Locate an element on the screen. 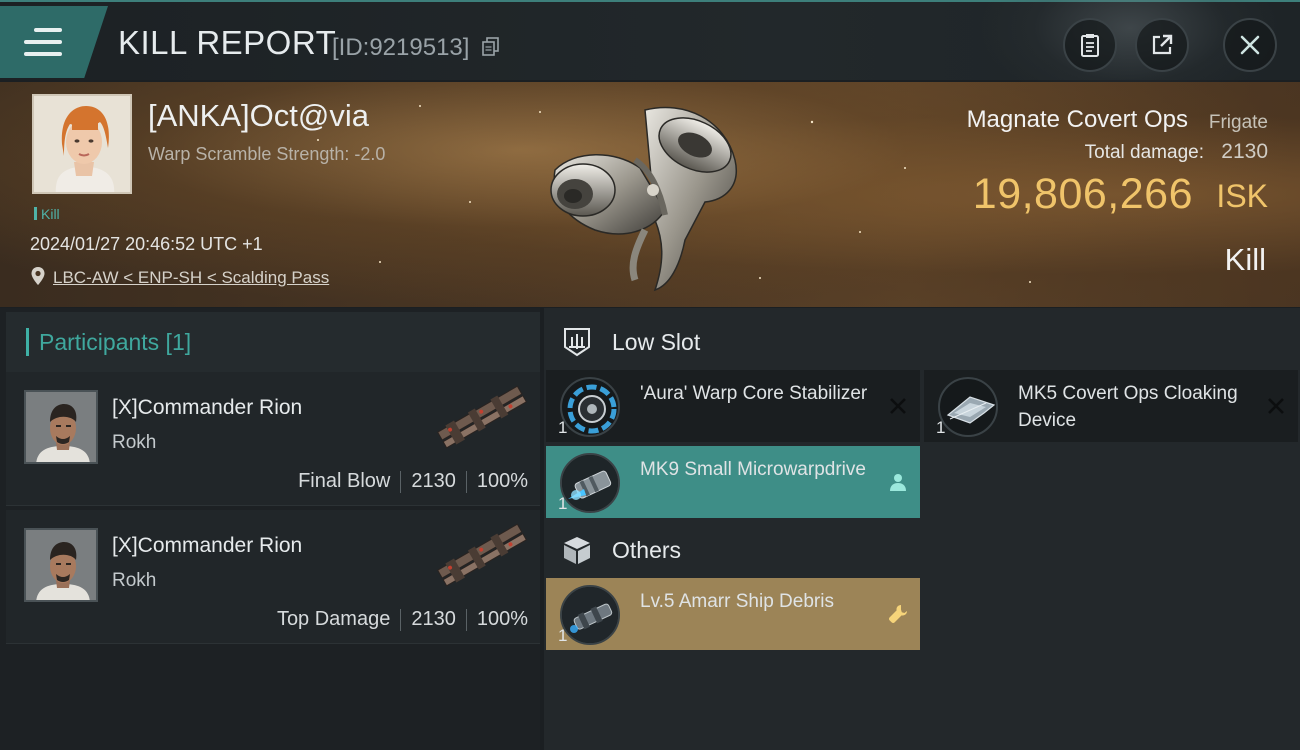 The image size is (1300, 750). microwarpdrive-icon is located at coordinates (590, 483).